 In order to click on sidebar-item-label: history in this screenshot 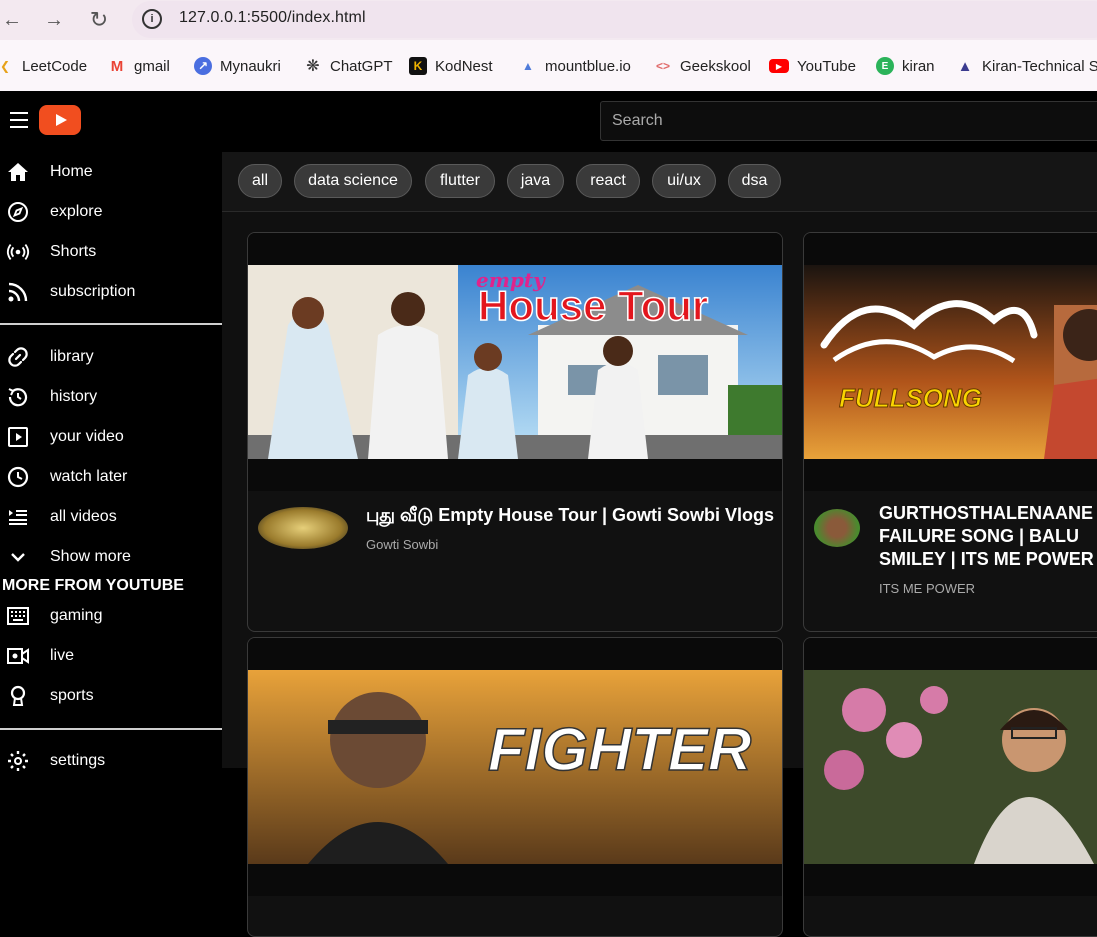, I will do `click(74, 396)`.